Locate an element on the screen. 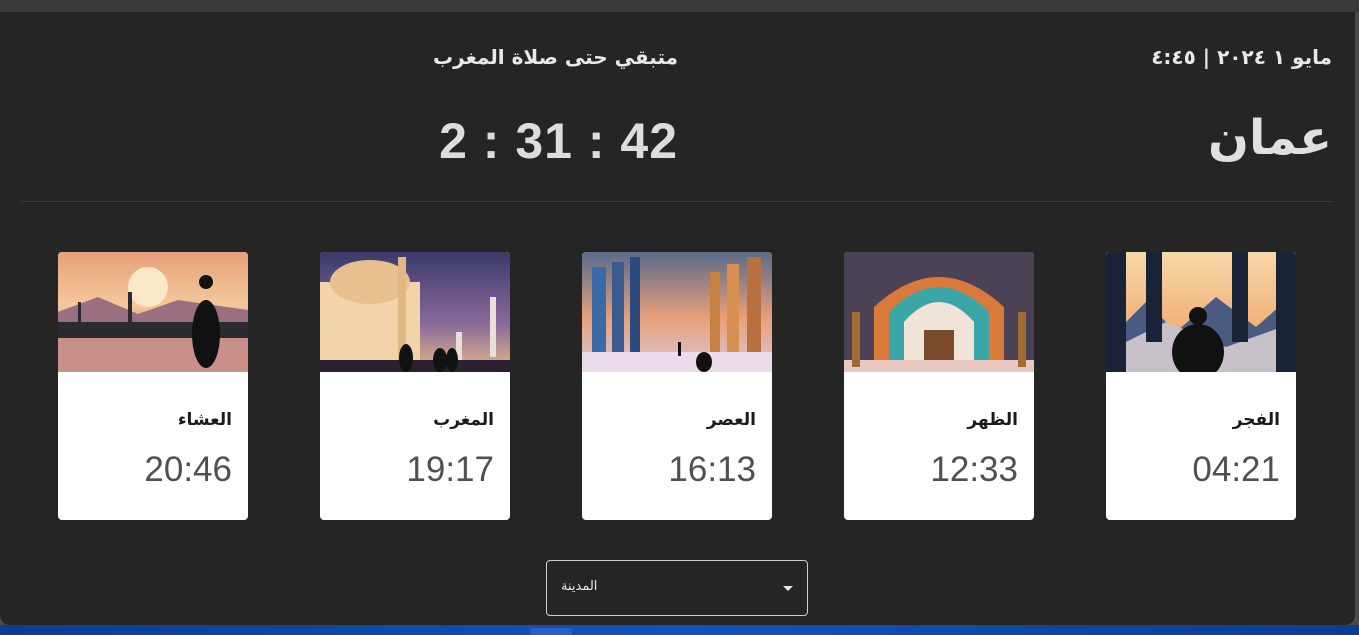  dhuhr-image is located at coordinates (939, 312).